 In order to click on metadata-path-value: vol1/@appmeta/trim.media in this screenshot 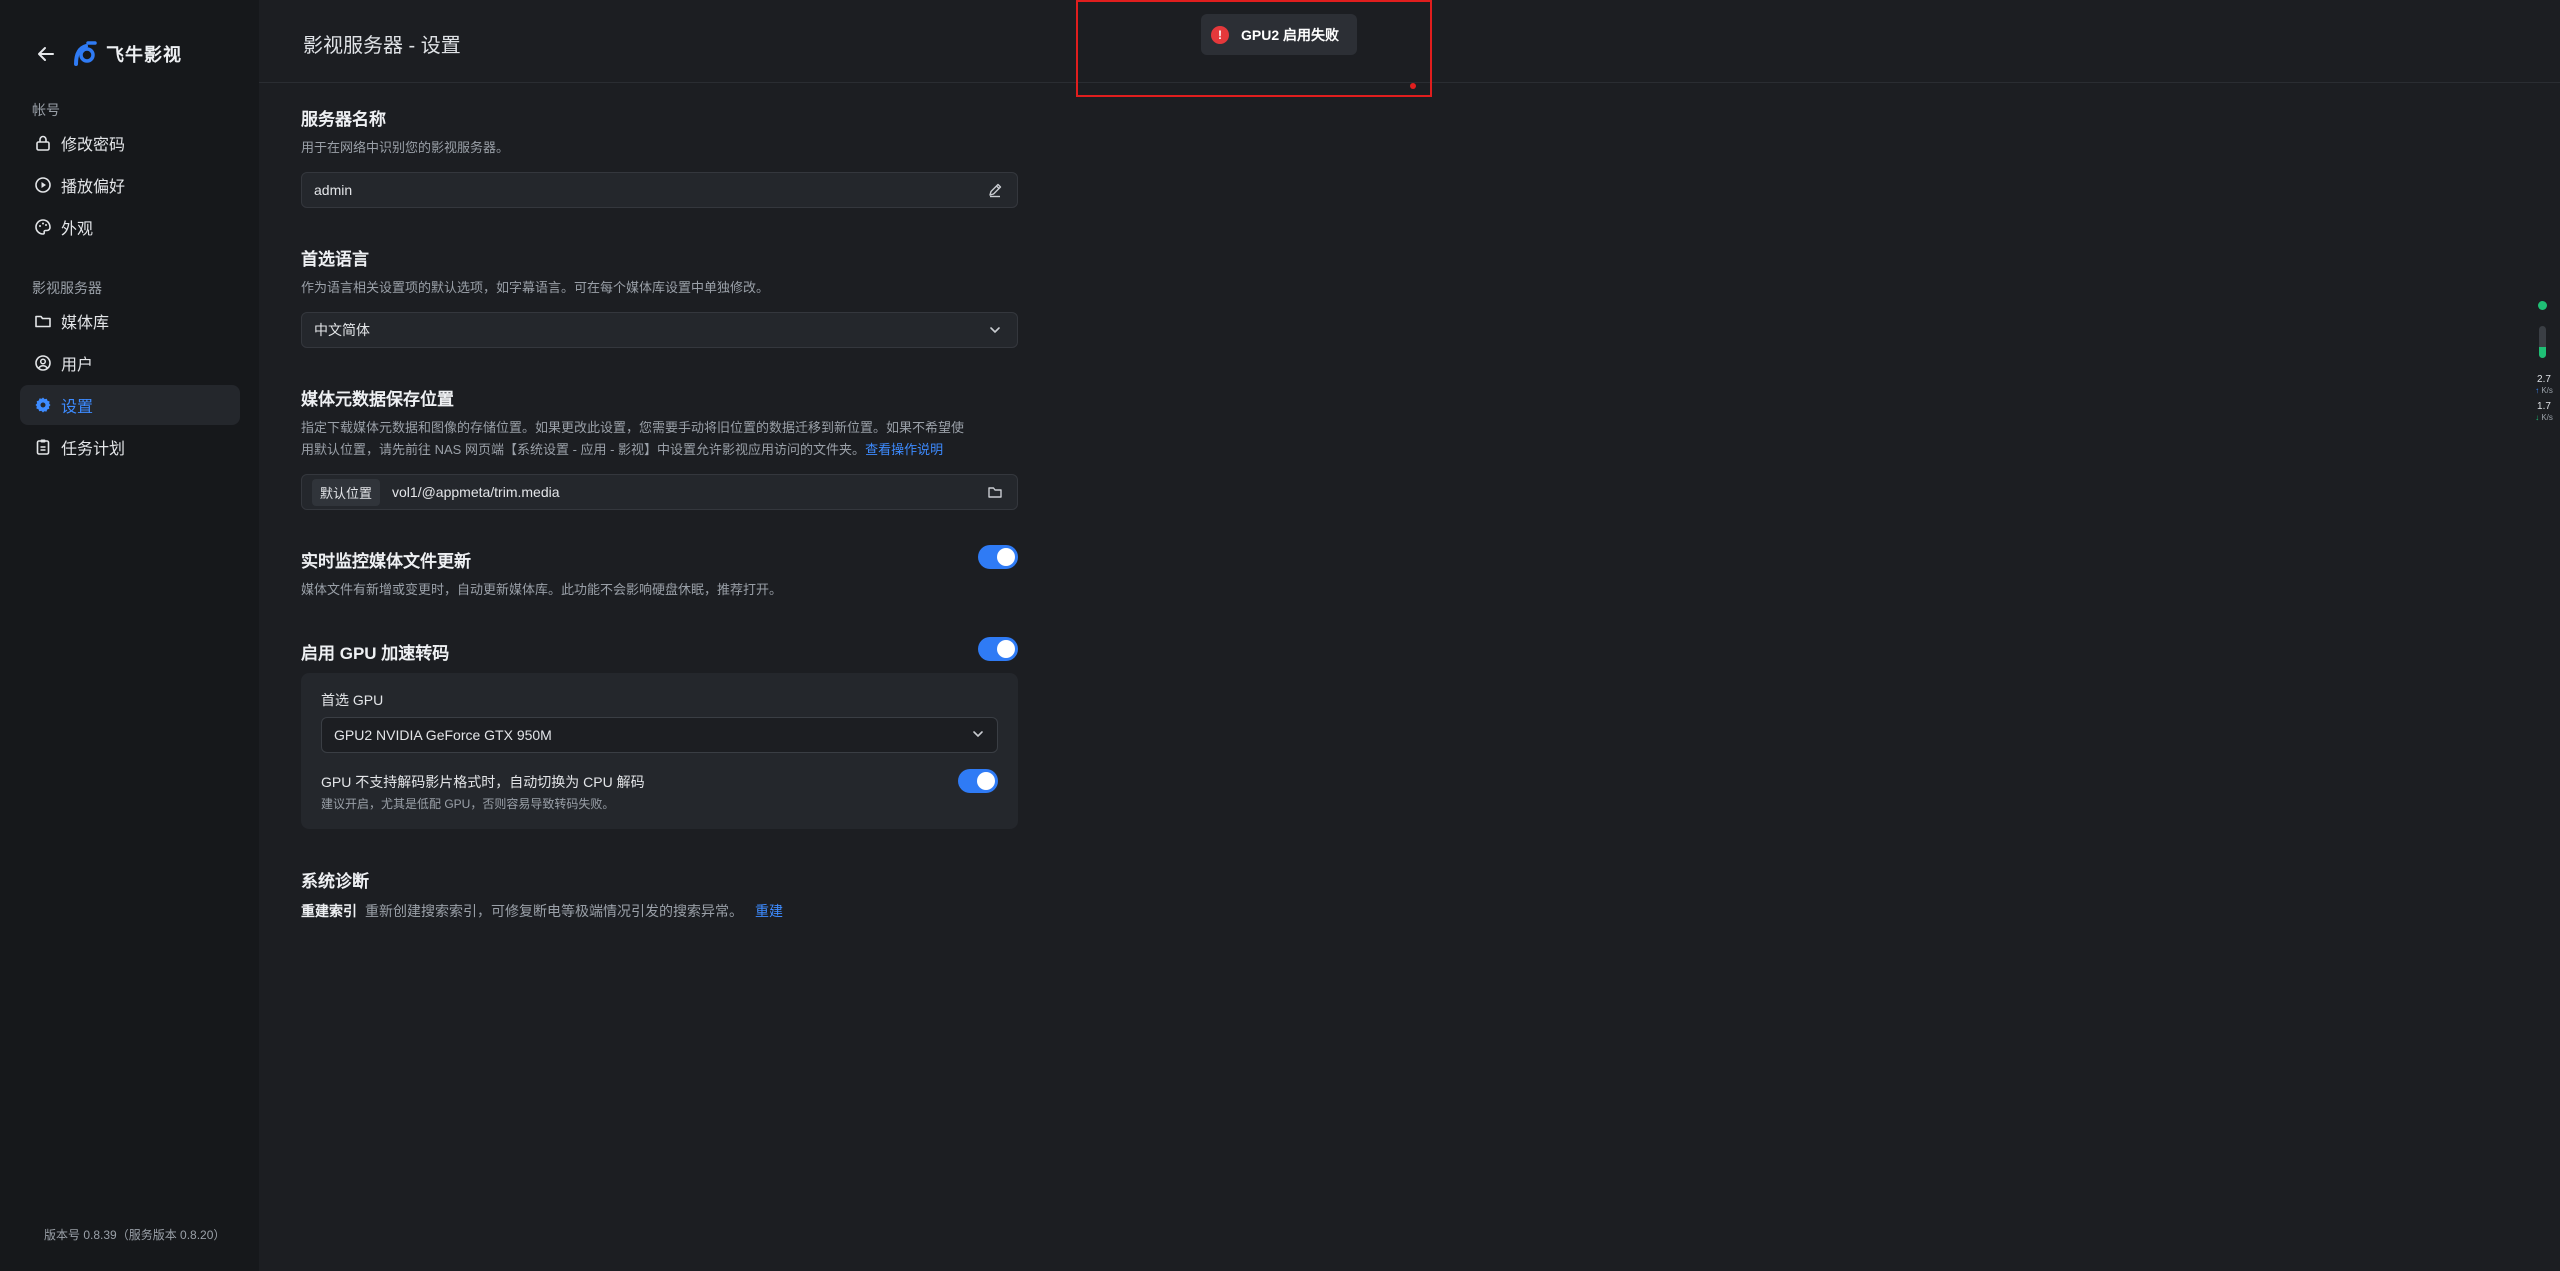, I will do `click(476, 492)`.